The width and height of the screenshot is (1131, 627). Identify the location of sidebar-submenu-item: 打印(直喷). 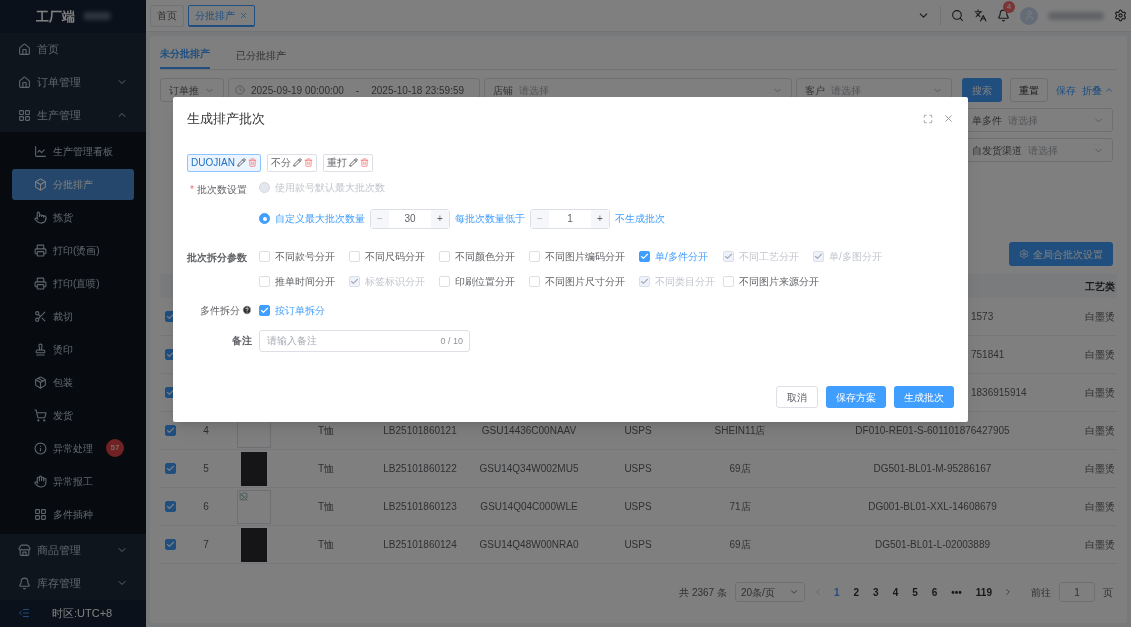
(73, 283).